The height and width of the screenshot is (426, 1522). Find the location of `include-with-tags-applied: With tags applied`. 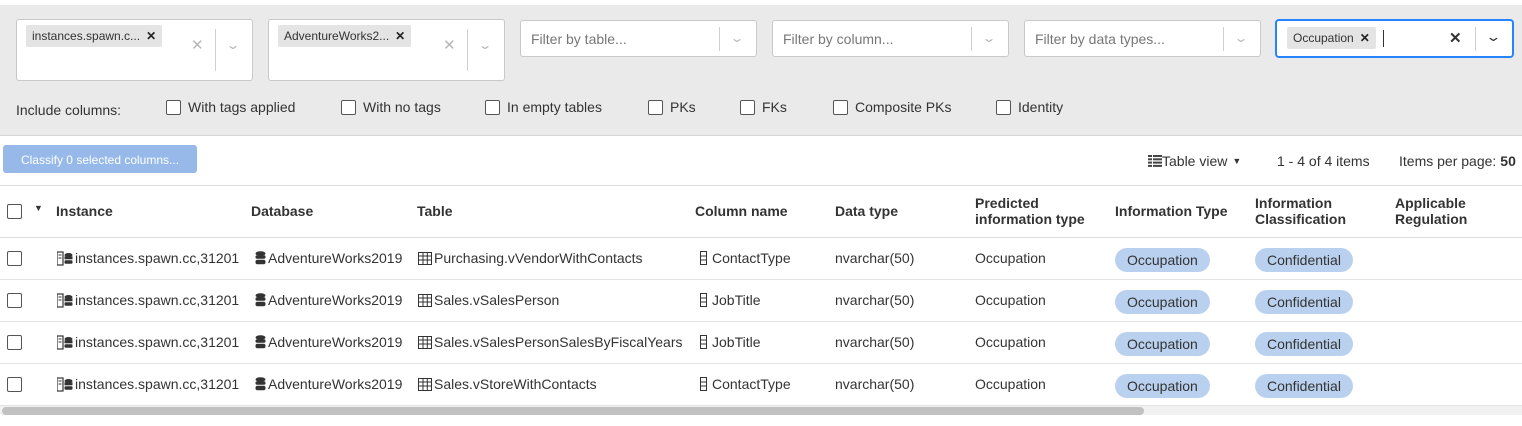

include-with-tags-applied: With tags applied is located at coordinates (230, 107).